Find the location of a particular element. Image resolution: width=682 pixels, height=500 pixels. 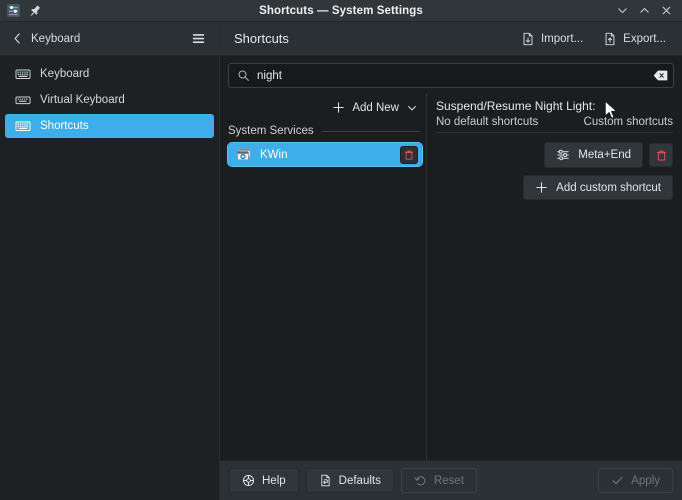

window-titlebar: Shortcuts — System Settings is located at coordinates (341, 11).